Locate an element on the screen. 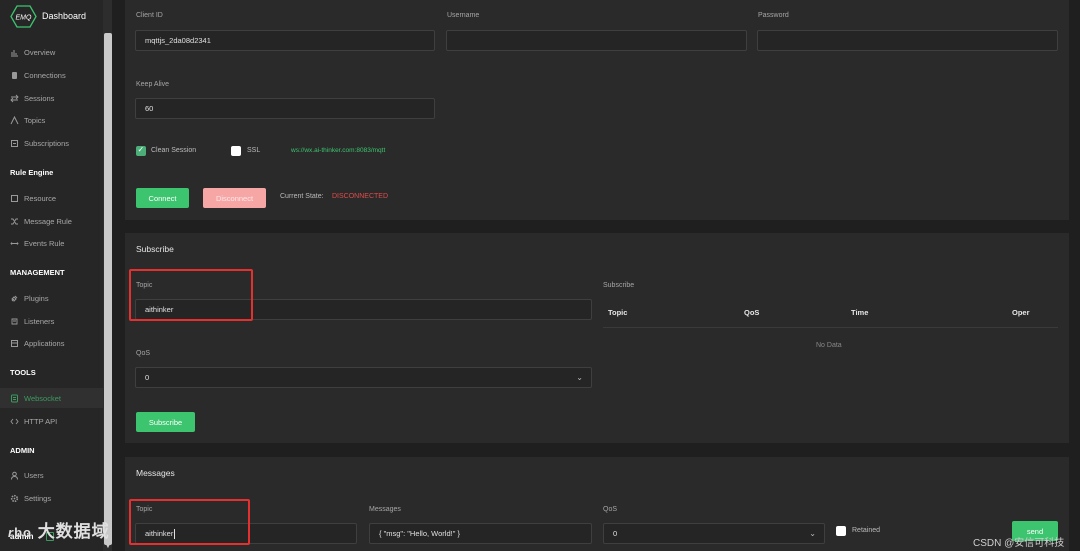 The width and height of the screenshot is (1080, 551). section-management: MANAGEMENT is located at coordinates (37, 272).